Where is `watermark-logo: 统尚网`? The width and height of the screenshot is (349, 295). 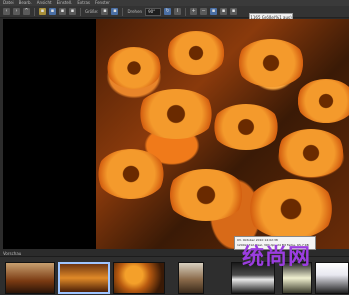
watermark-logo: 统尚网 is located at coordinates (277, 257).